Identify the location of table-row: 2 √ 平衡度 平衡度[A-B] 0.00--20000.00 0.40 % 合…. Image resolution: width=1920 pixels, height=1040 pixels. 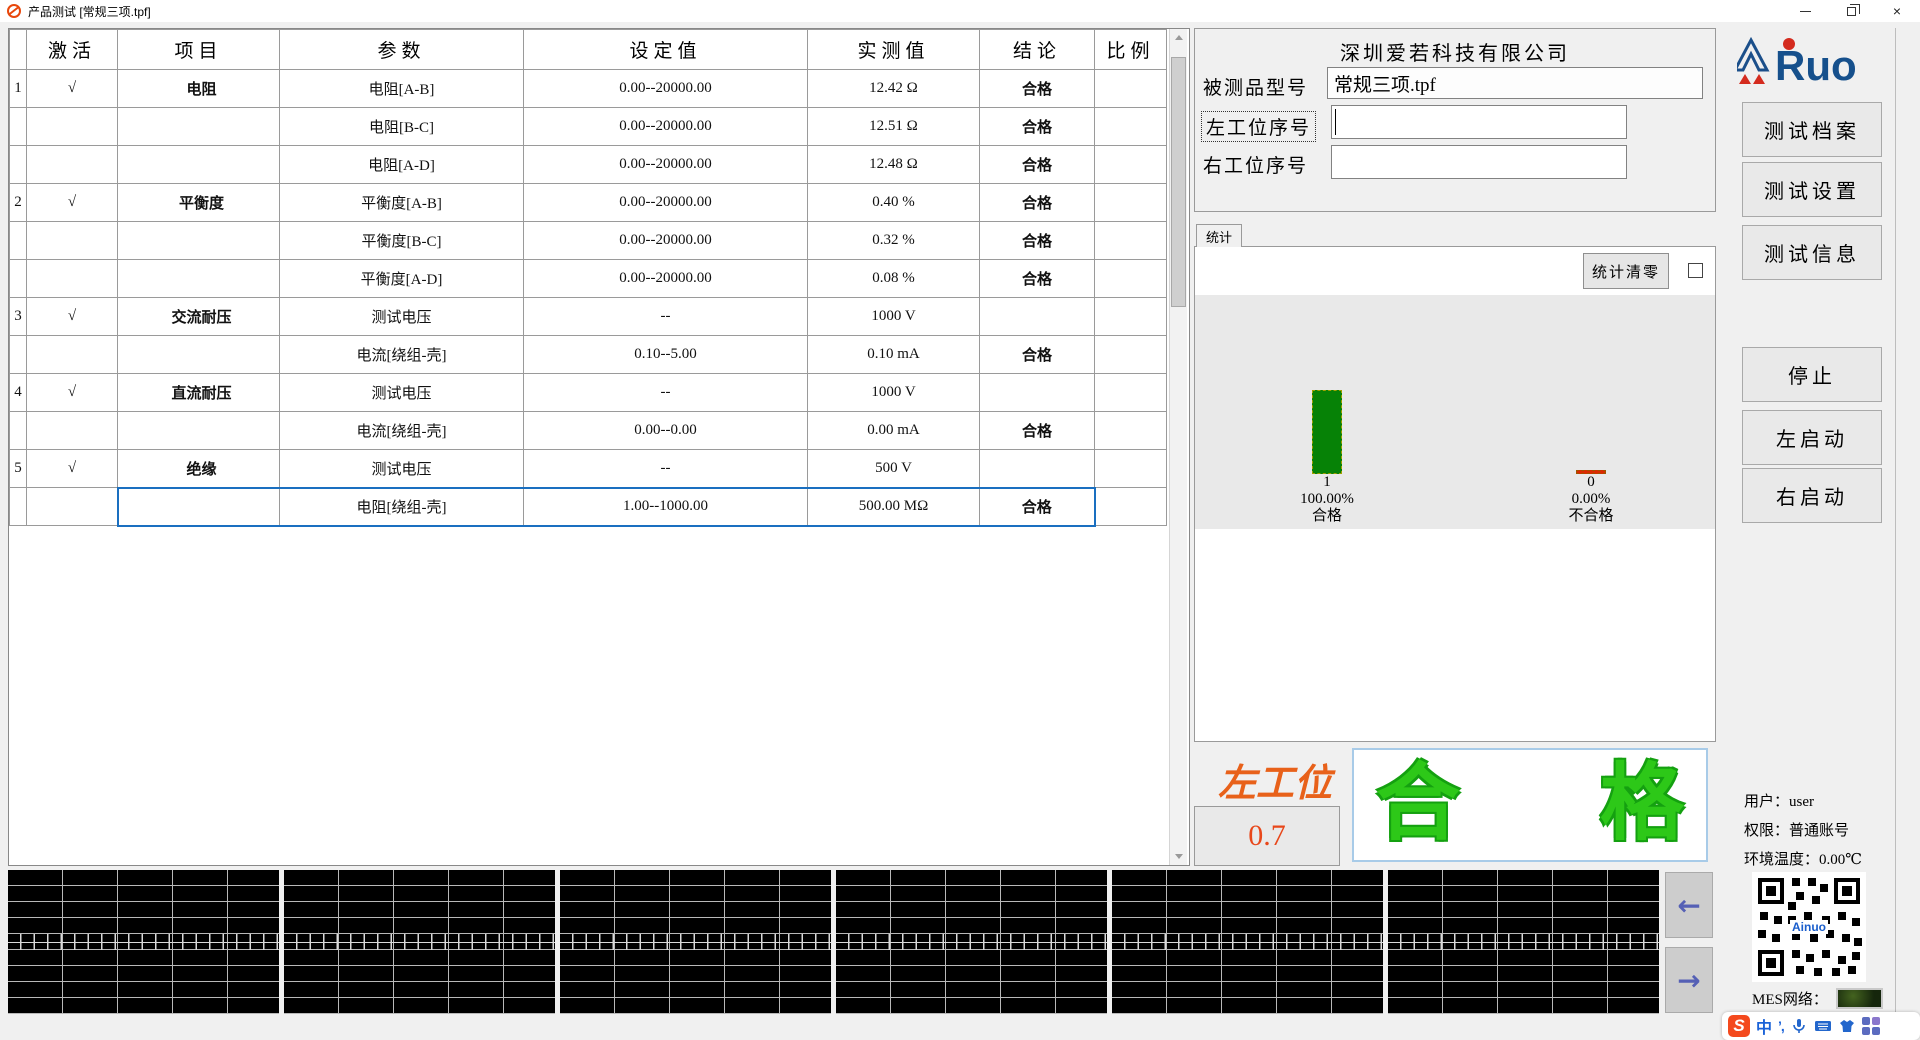
(588, 202).